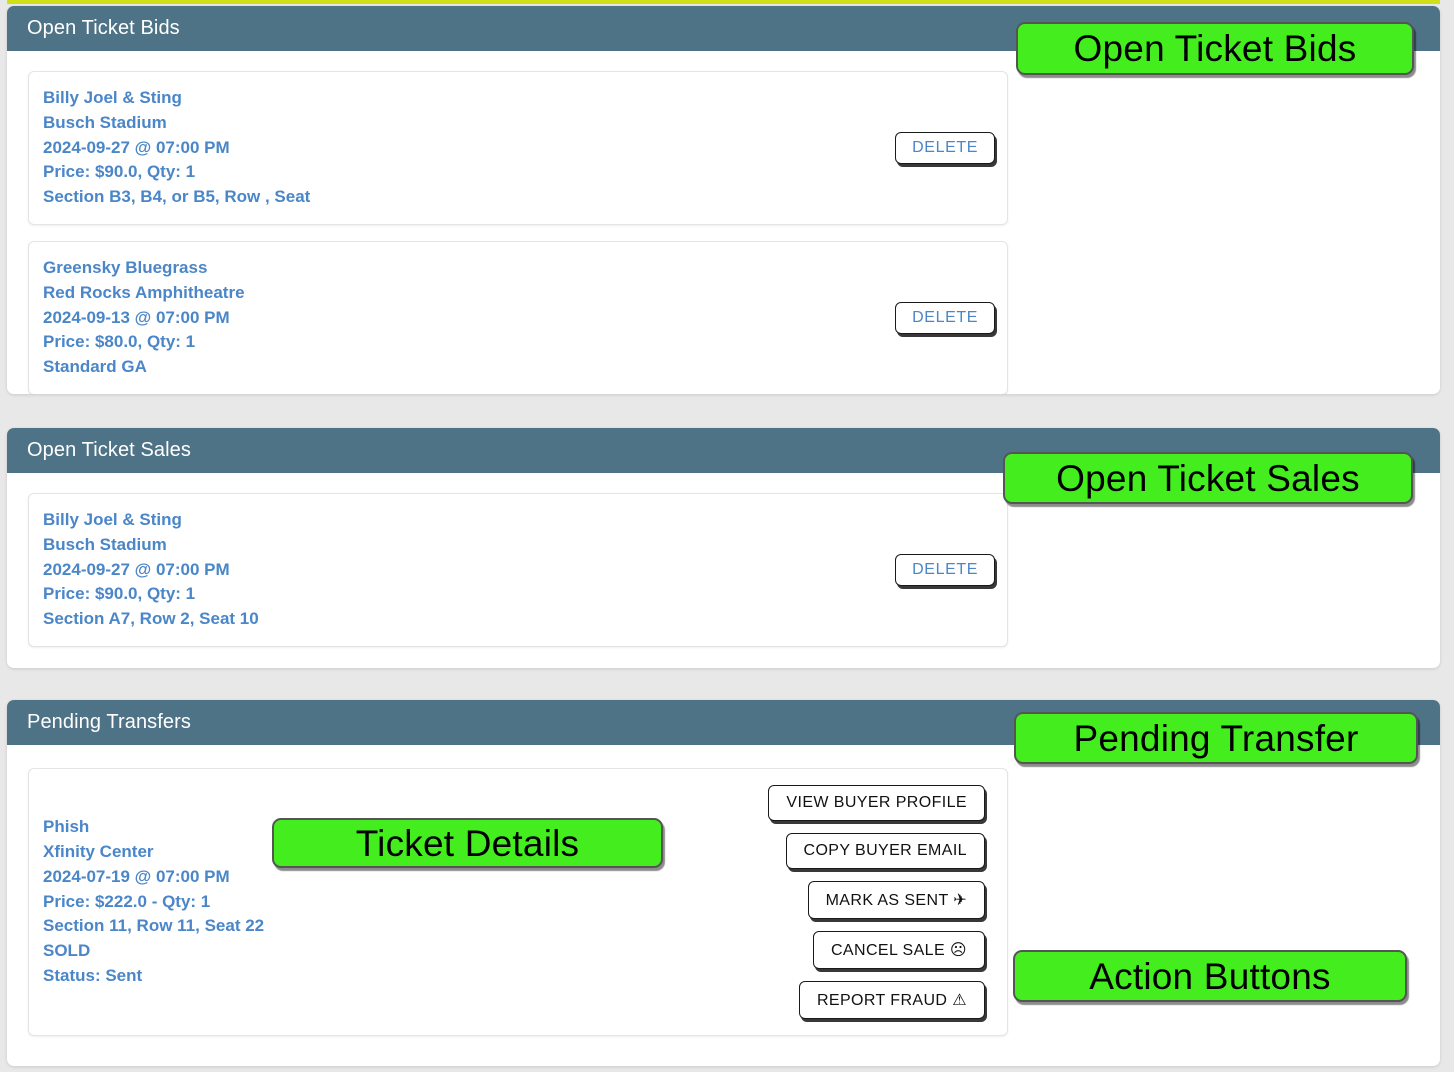  What do you see at coordinates (67, 951) in the screenshot?
I see `ticket-sold-label: SOLD` at bounding box center [67, 951].